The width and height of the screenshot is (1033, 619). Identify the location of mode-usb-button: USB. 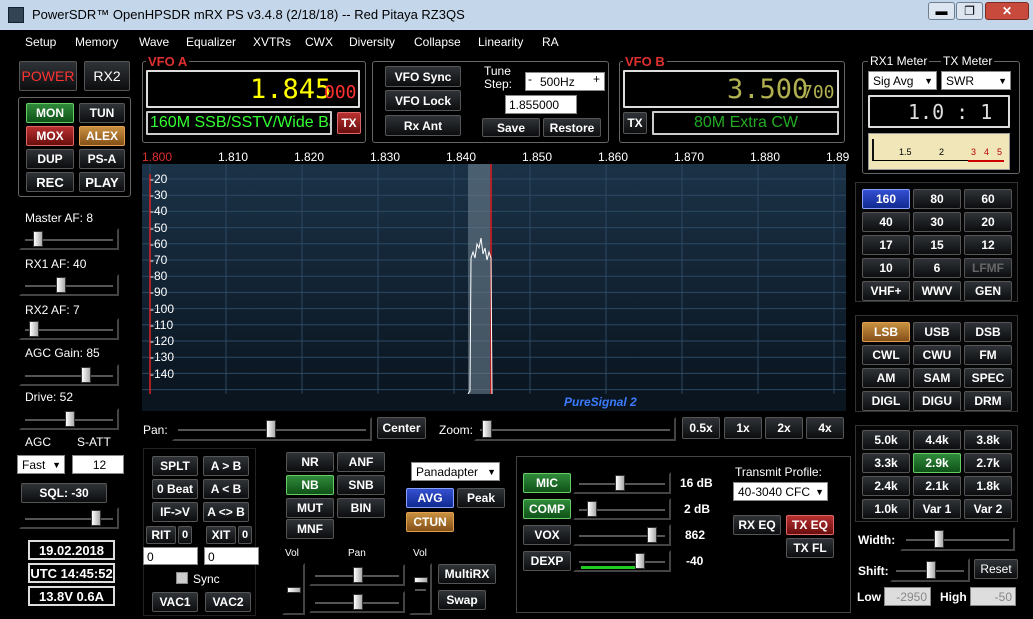
(937, 332).